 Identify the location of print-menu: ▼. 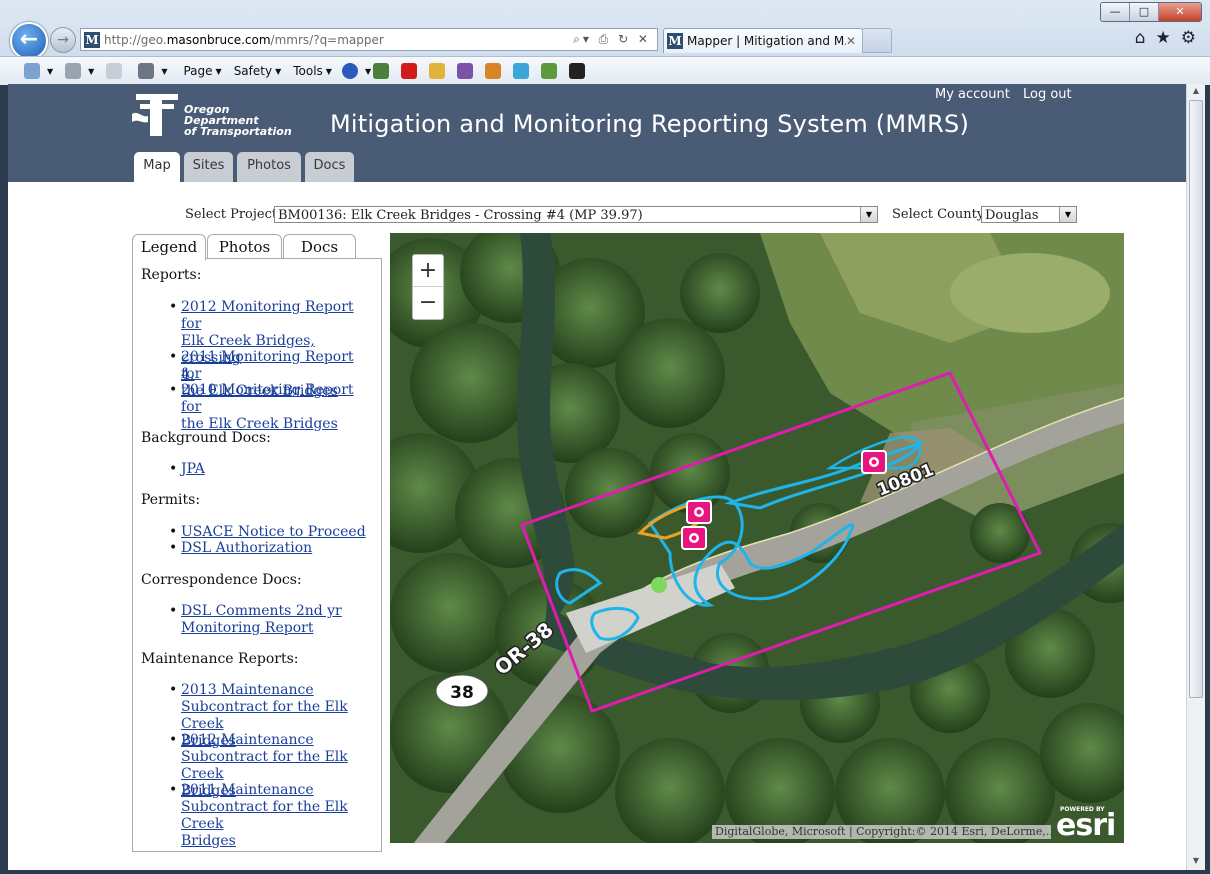
(152, 71).